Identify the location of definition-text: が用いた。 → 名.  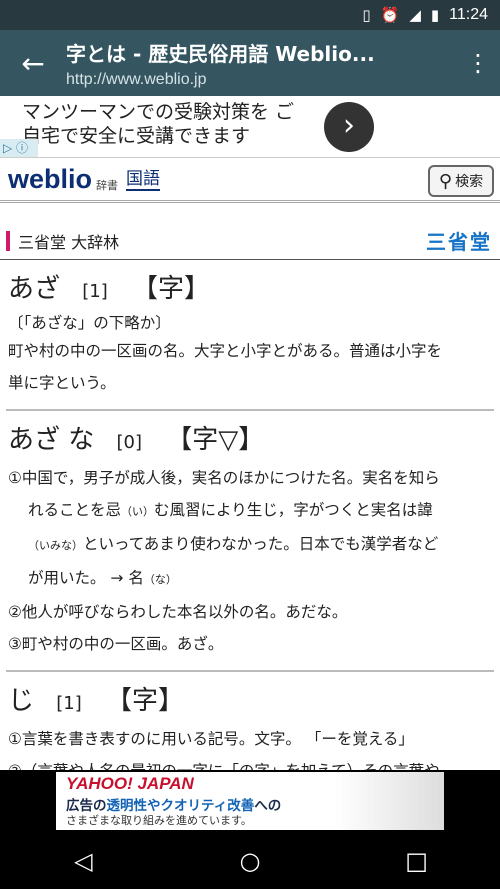
(86, 578).